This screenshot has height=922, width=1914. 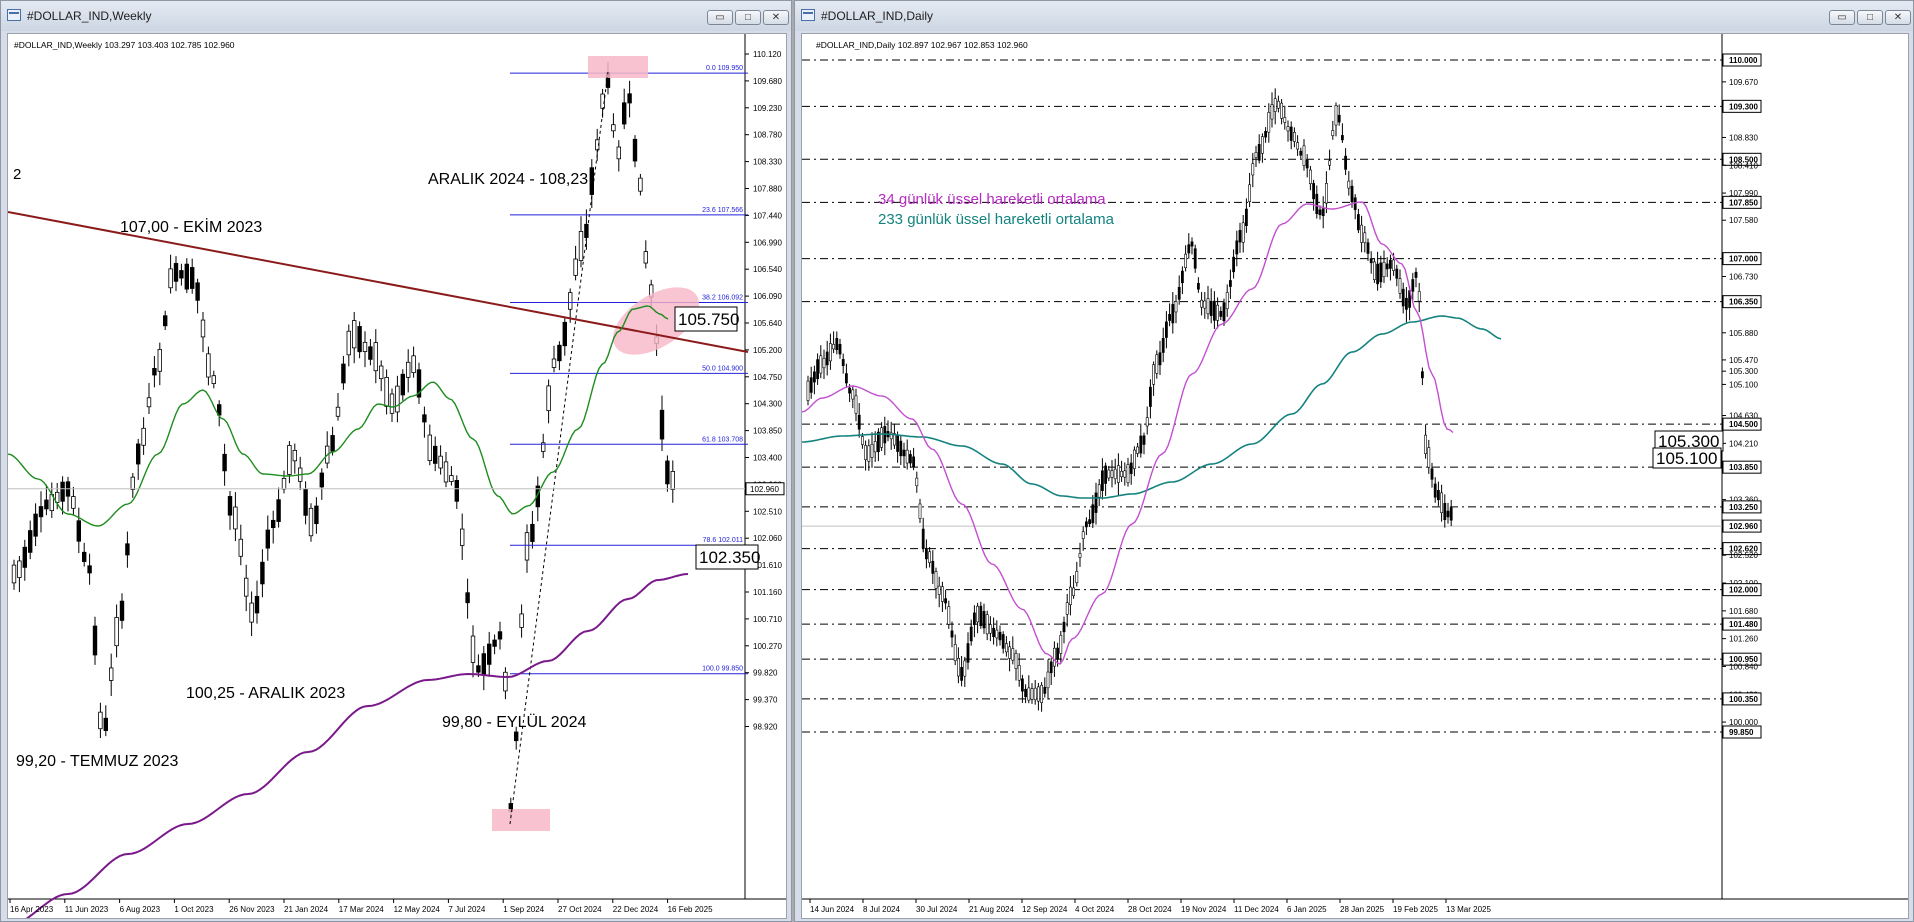 What do you see at coordinates (722, 669) in the screenshot?
I see `fib-level-label: 100.0 99.850` at bounding box center [722, 669].